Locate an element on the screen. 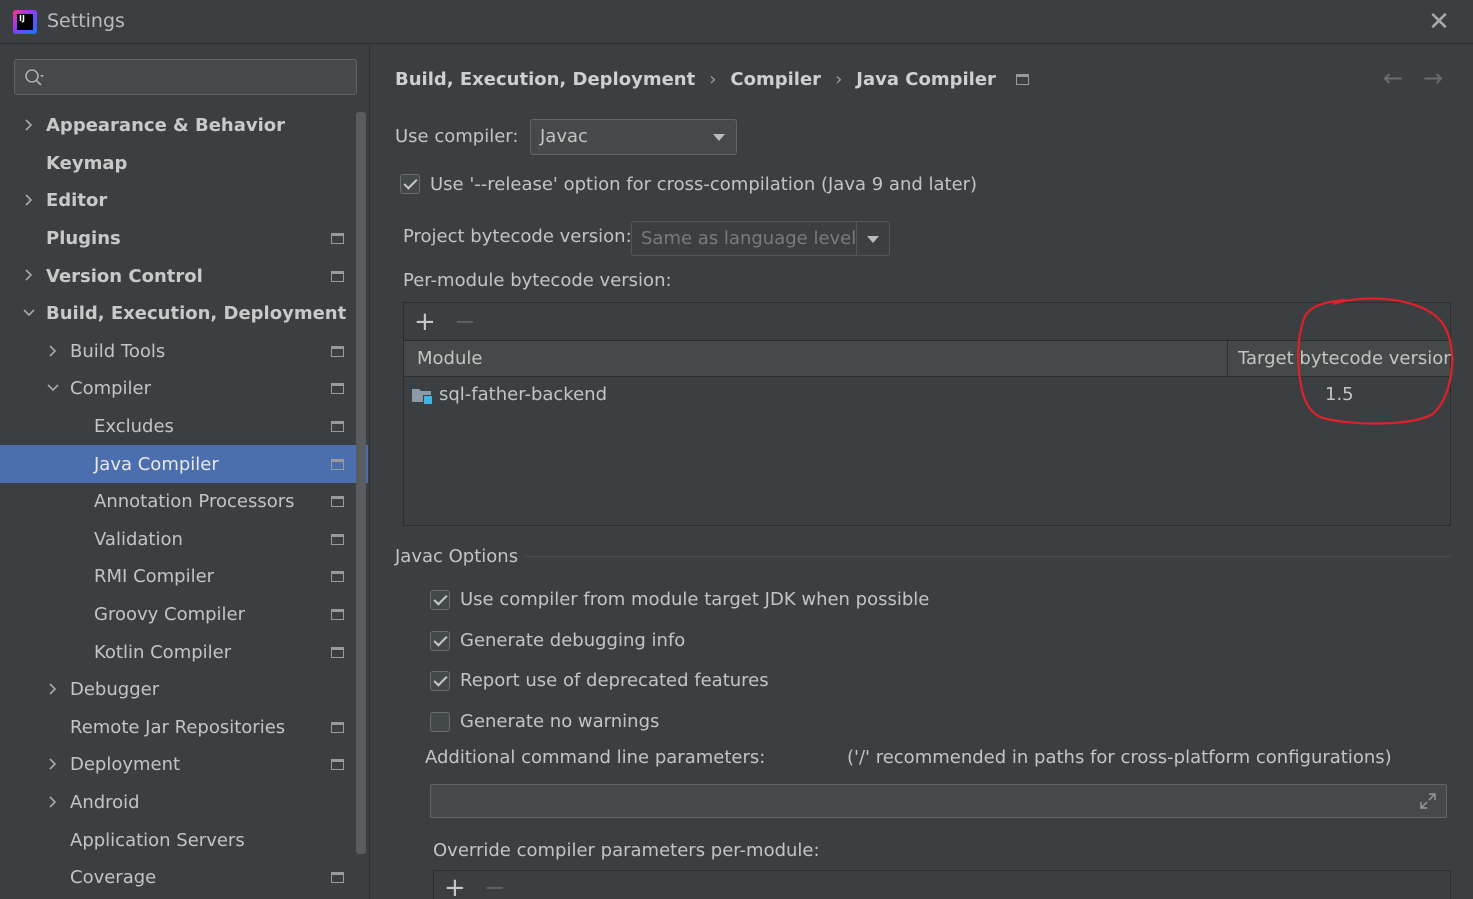  deprecated-features-label: Report use of deprecated features is located at coordinates (614, 680).